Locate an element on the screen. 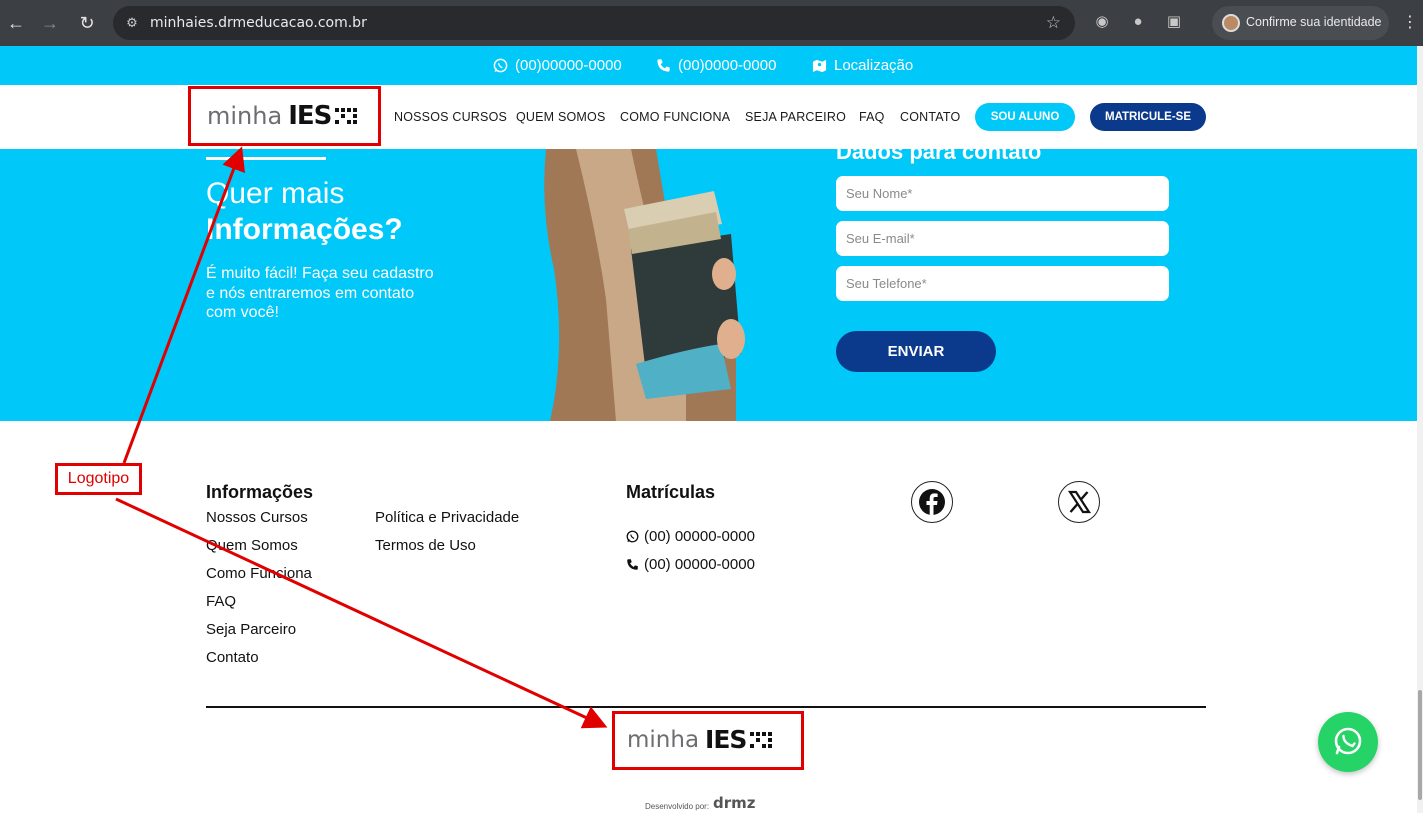 This screenshot has height=813, width=1423. camera-extension-icon: ◉ is located at coordinates (1102, 22).